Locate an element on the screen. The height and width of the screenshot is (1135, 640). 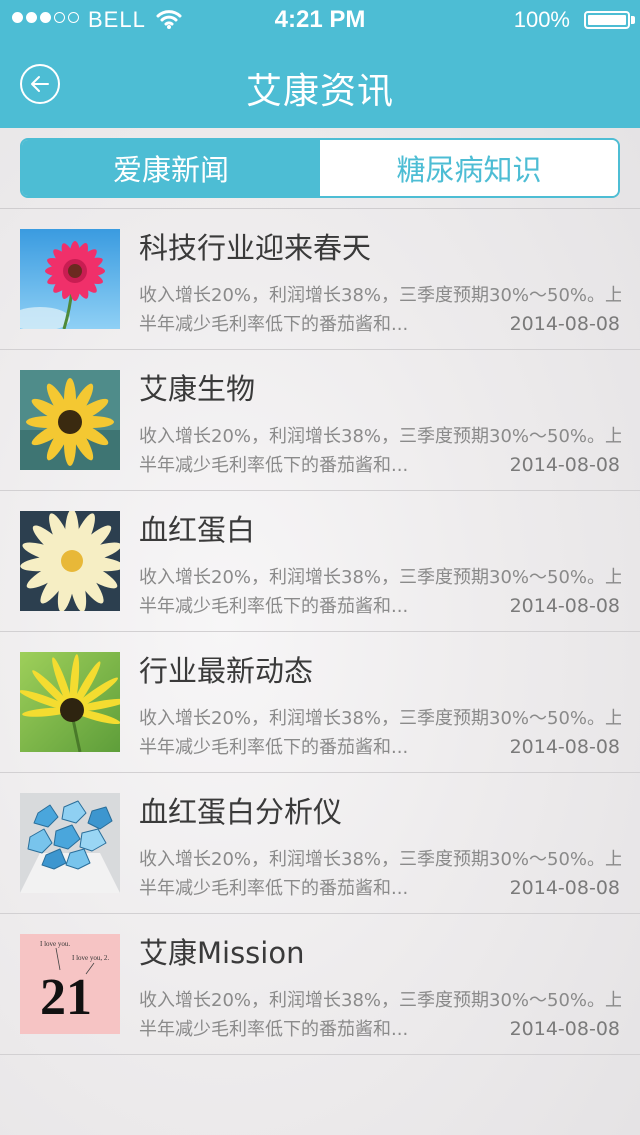
white-daisy-thumbnail is located at coordinates (70, 561).